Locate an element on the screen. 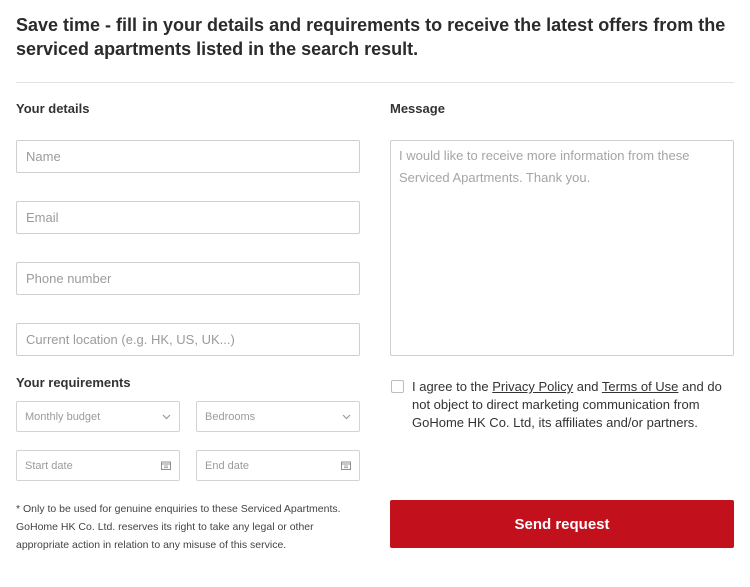 This screenshot has height=587, width=750. bedrooms-value: Bedrooms is located at coordinates (230, 416).